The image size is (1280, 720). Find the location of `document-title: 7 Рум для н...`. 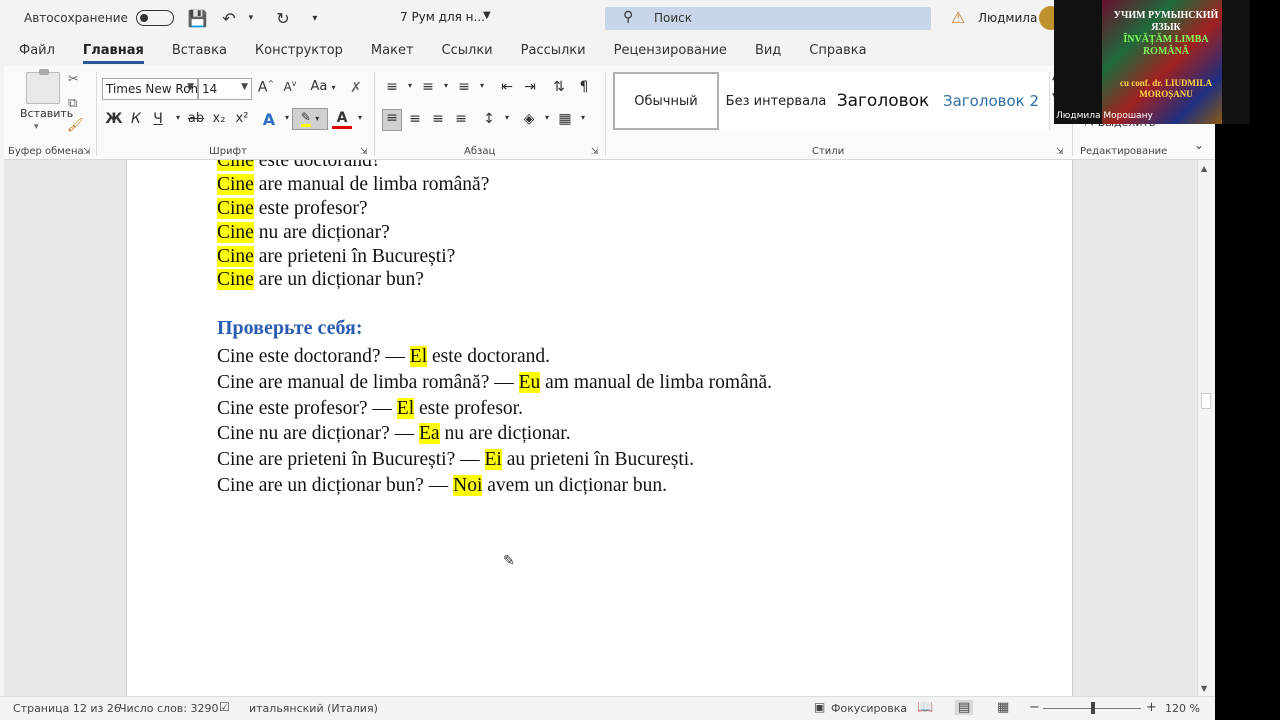

document-title: 7 Рум для н... is located at coordinates (442, 17).